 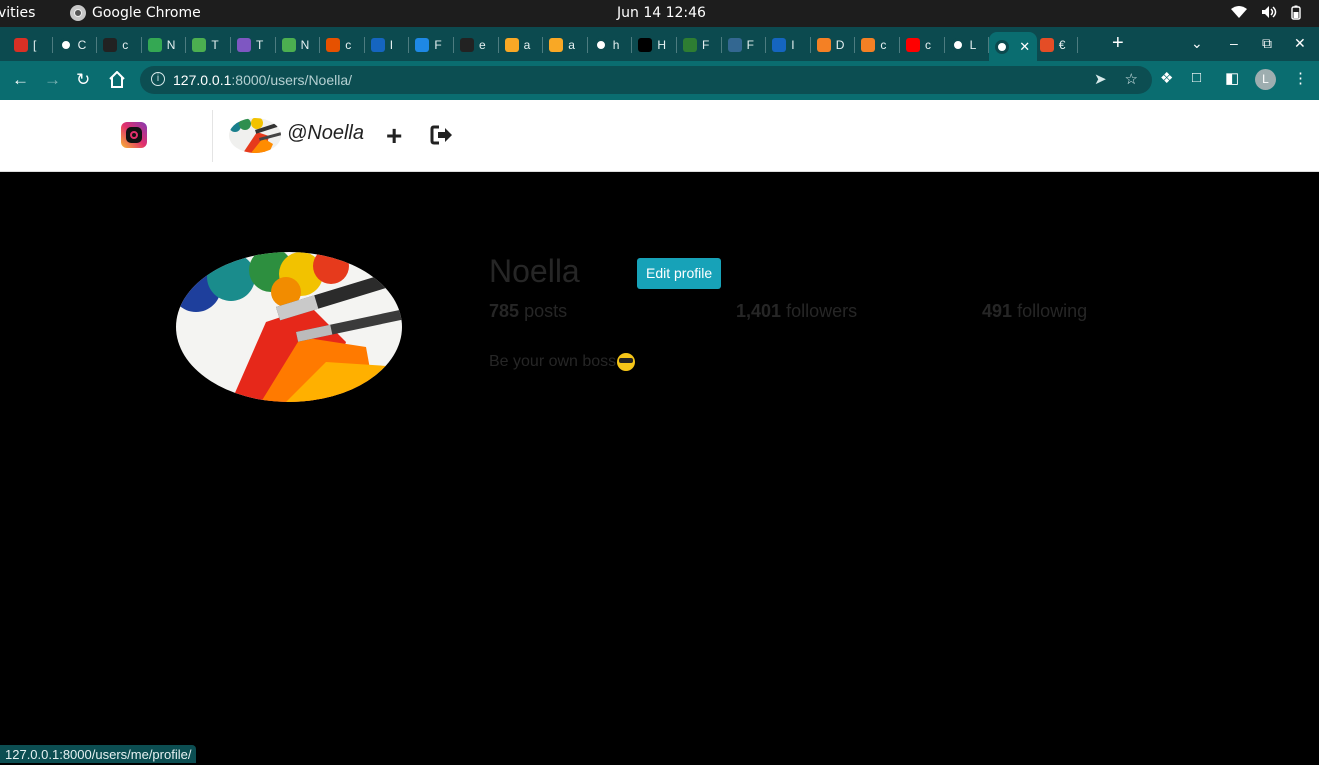 I want to click on tab-search-chevron-icon: ⌄, so click(x=1197, y=43).